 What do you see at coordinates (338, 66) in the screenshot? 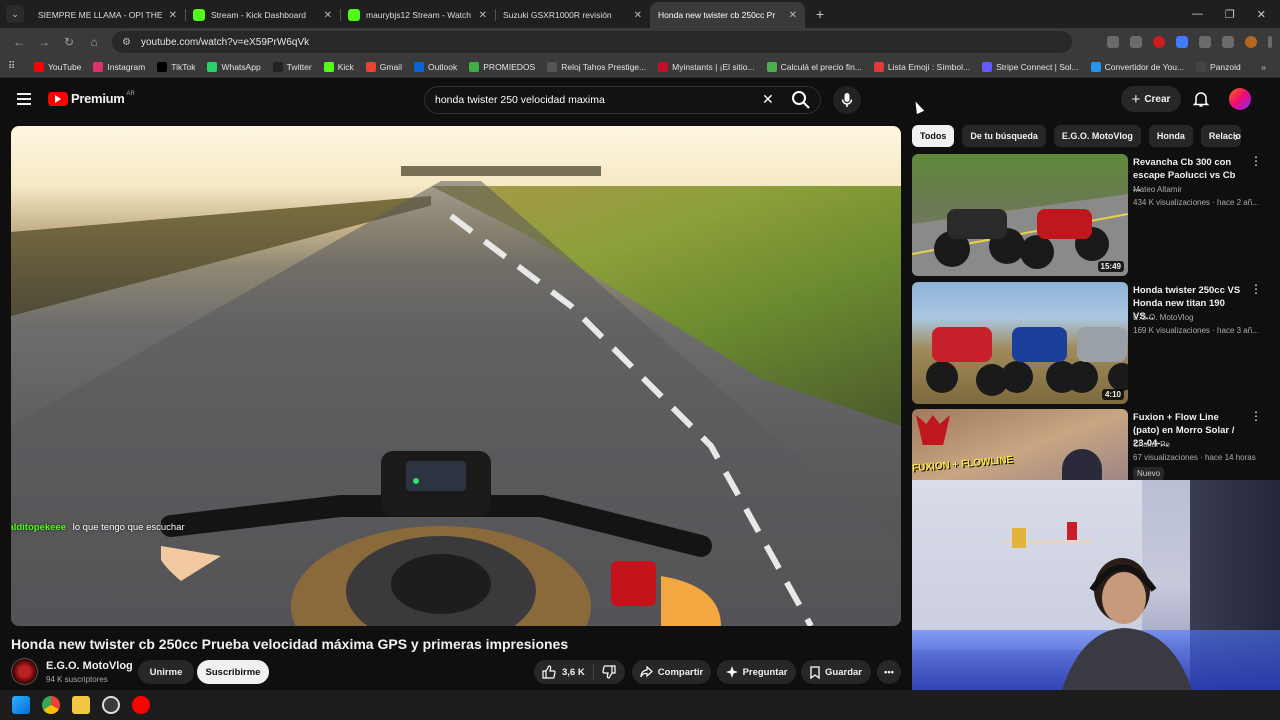
I see `bookmark-item: Kick` at bounding box center [338, 66].